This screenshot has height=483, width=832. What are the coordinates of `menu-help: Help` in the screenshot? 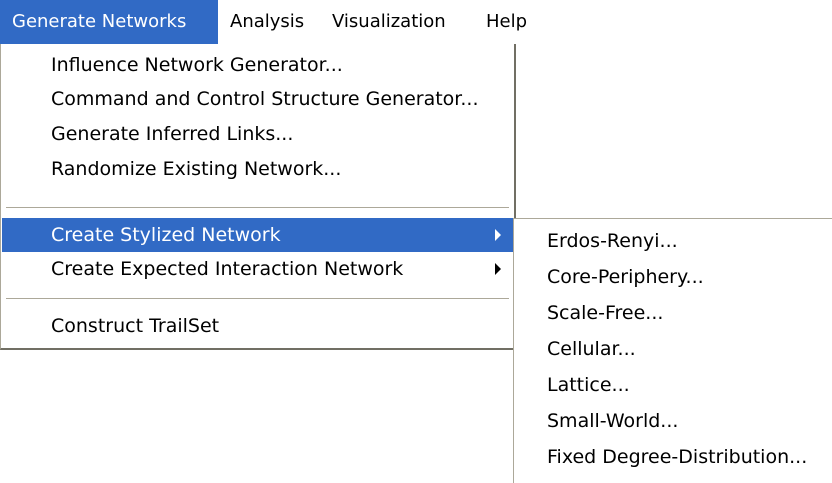 It's located at (506, 22).